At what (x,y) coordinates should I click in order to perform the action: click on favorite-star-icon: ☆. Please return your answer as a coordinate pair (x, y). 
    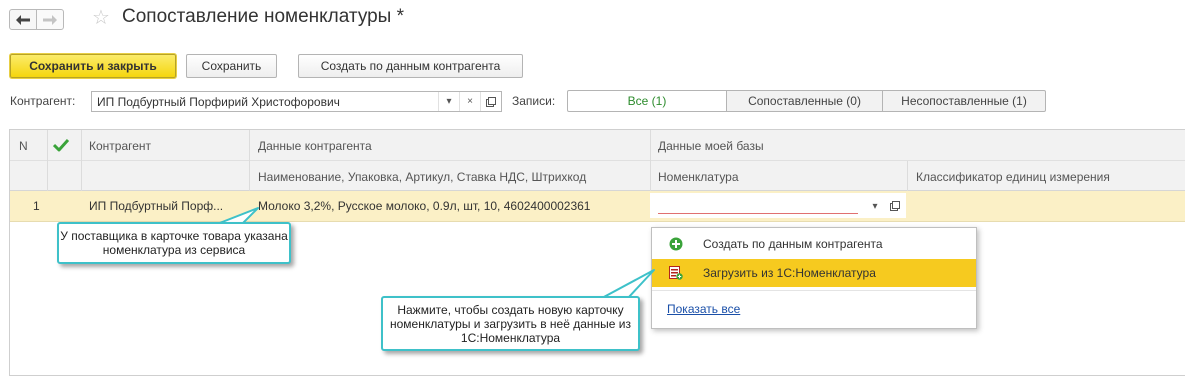
    Looking at the image, I should click on (101, 18).